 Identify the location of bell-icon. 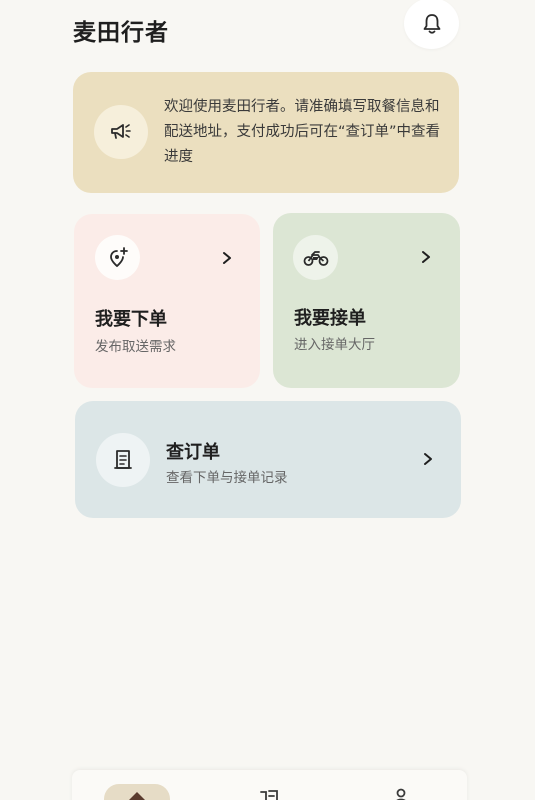
(431, 23).